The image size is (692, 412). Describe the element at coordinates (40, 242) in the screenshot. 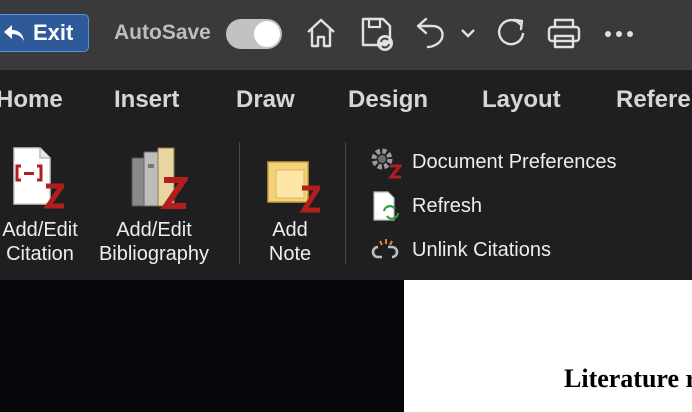

I see `add-edit-citation-label: Add/Edit Citation` at that location.